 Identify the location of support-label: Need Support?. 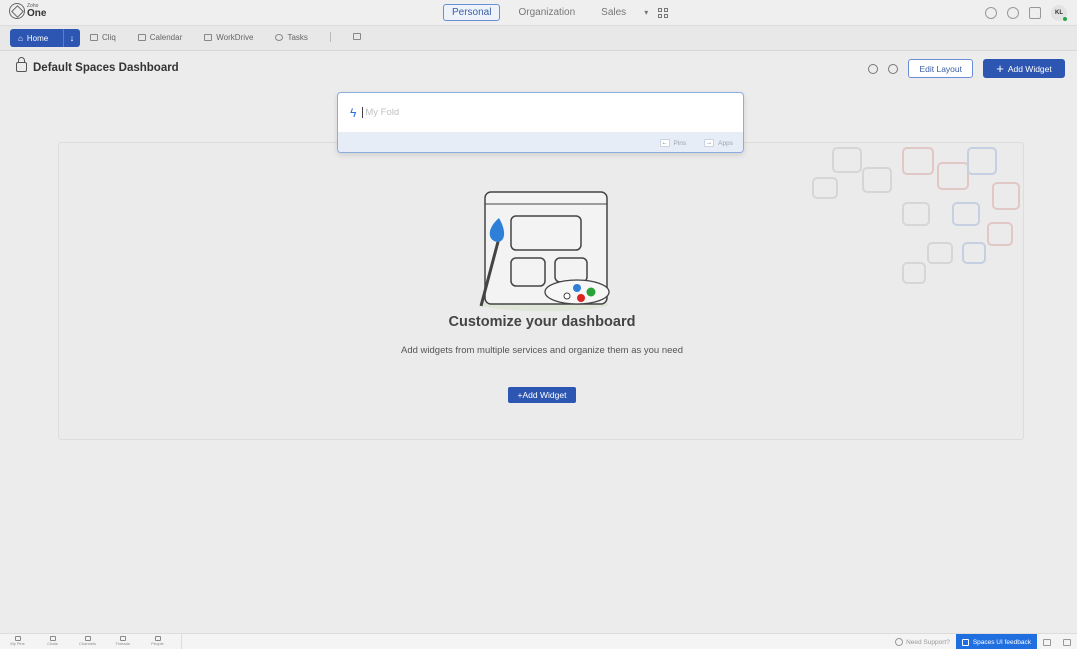
(928, 642).